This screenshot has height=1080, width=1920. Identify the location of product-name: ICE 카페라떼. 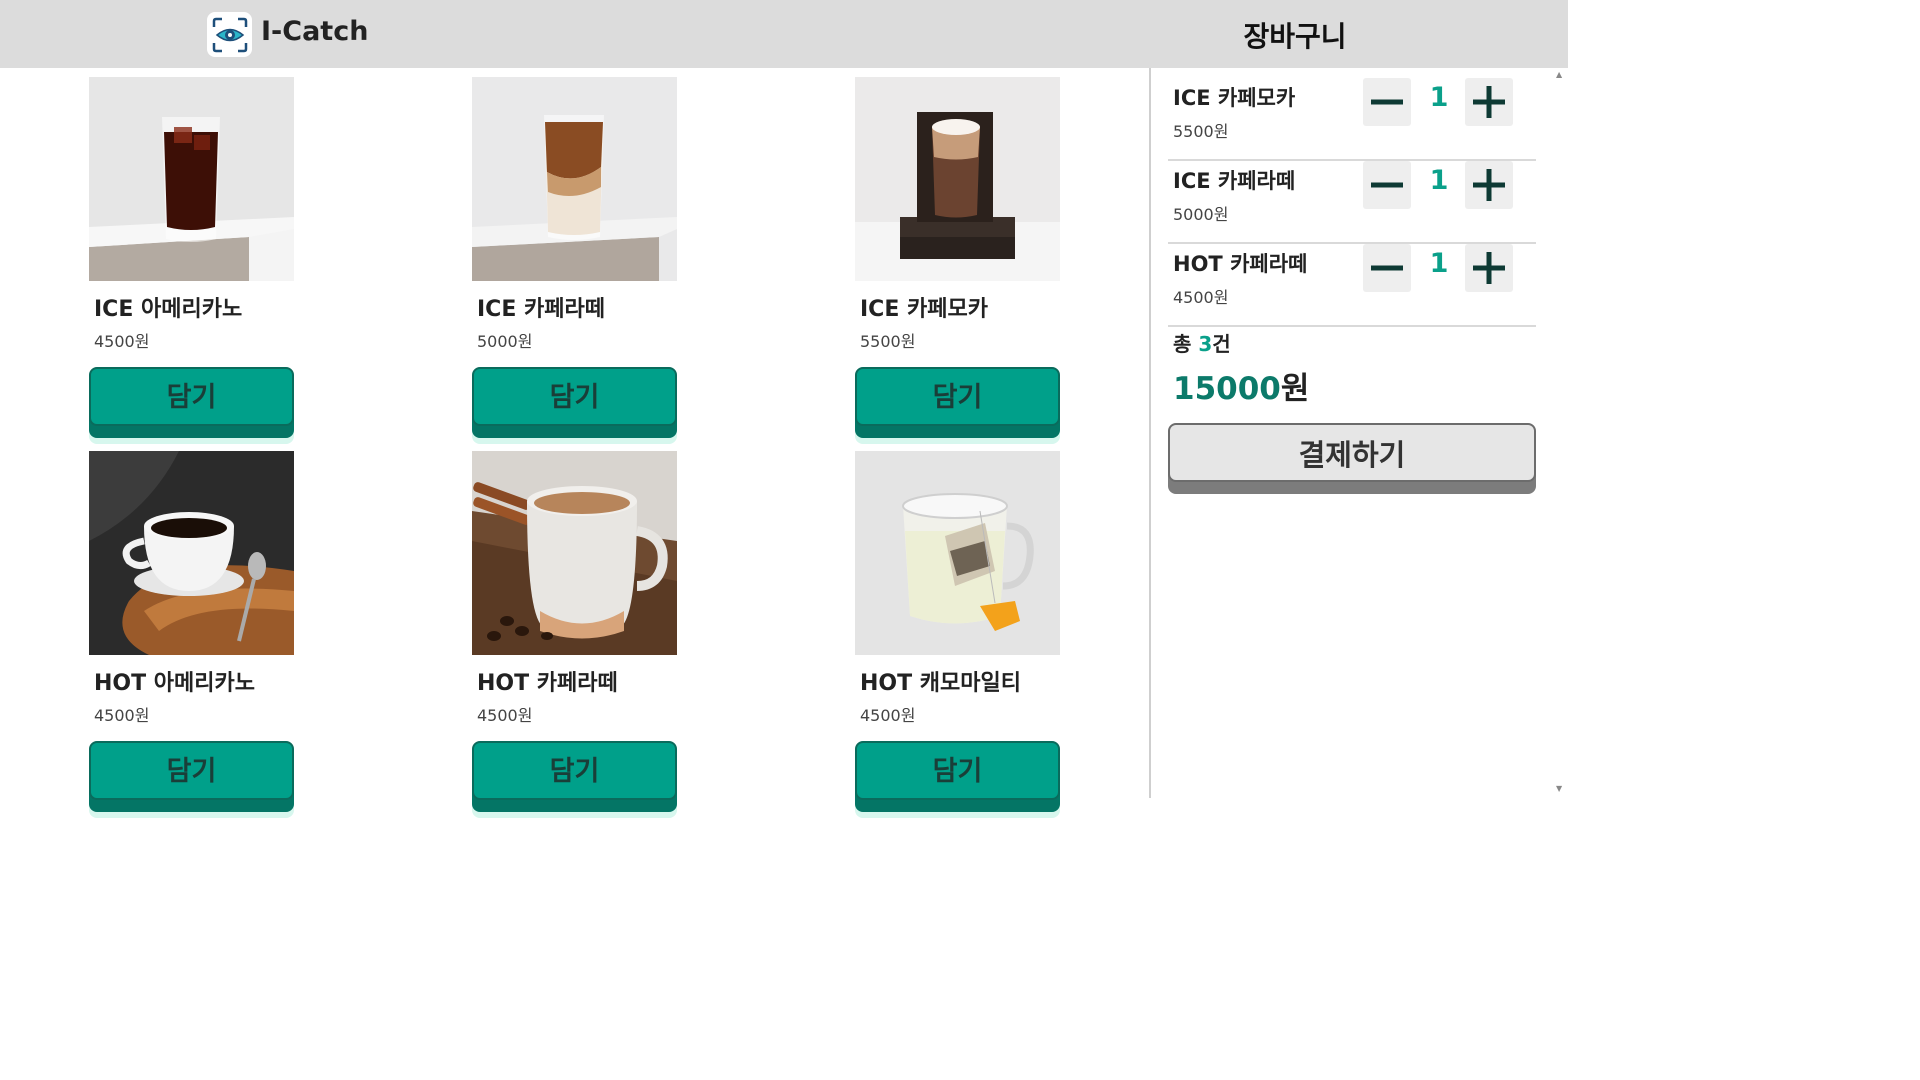
(541, 309).